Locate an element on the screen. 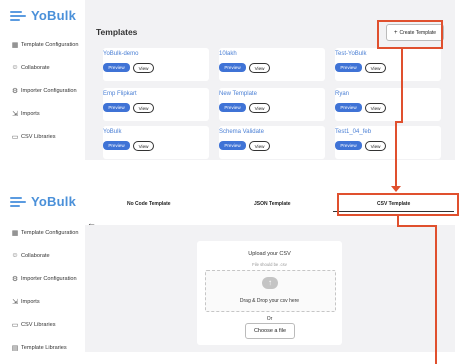 This screenshot has width=474, height=364. template-name: New Template is located at coordinates (238, 94).